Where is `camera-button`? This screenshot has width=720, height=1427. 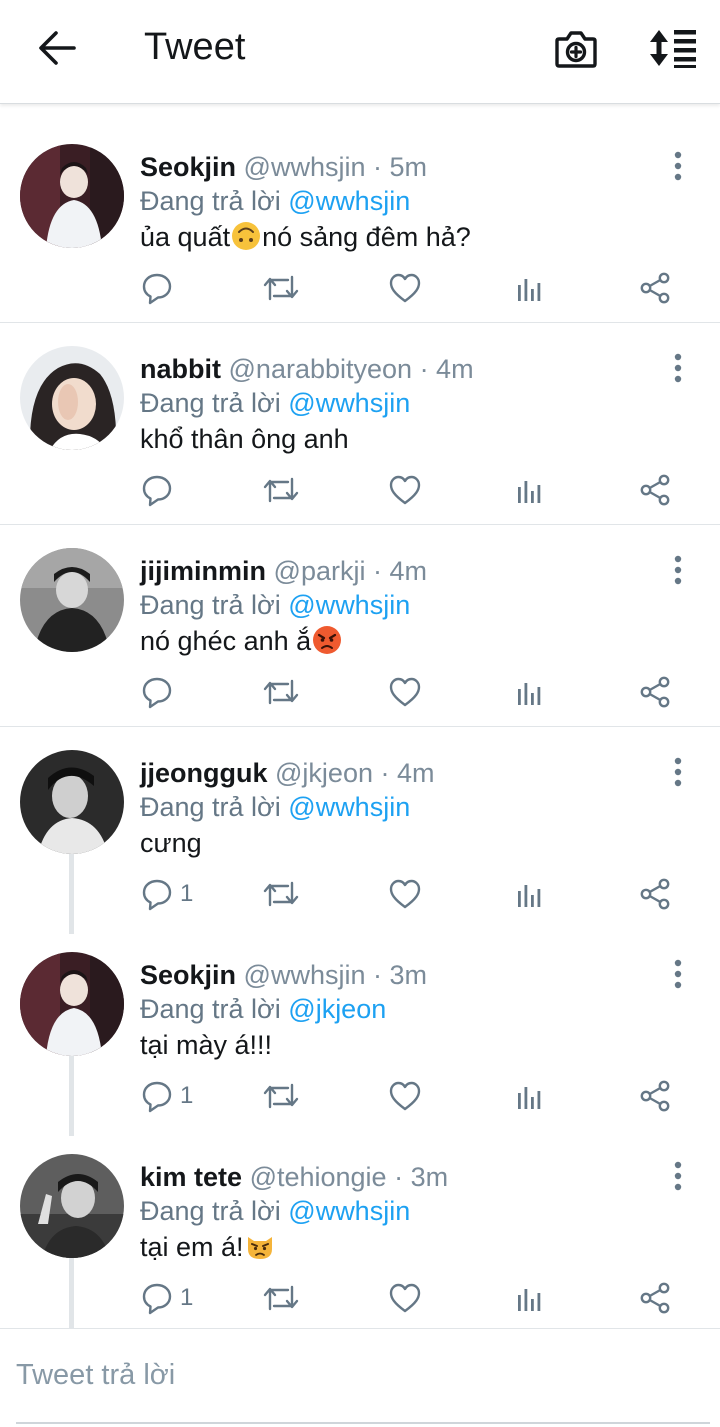 camera-button is located at coordinates (576, 49).